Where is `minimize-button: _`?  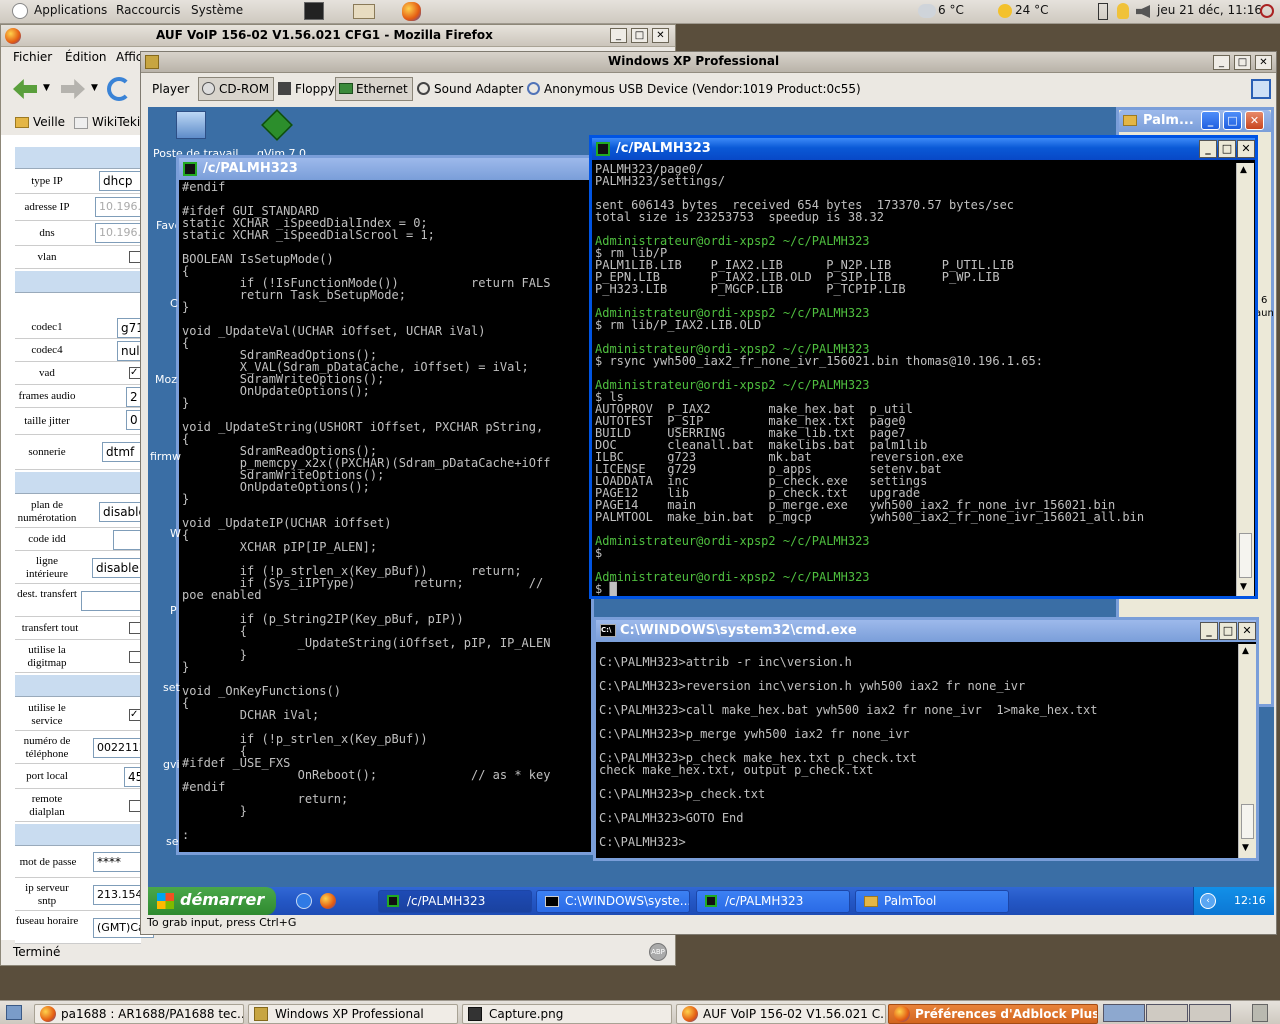 minimize-button: _ is located at coordinates (618, 35).